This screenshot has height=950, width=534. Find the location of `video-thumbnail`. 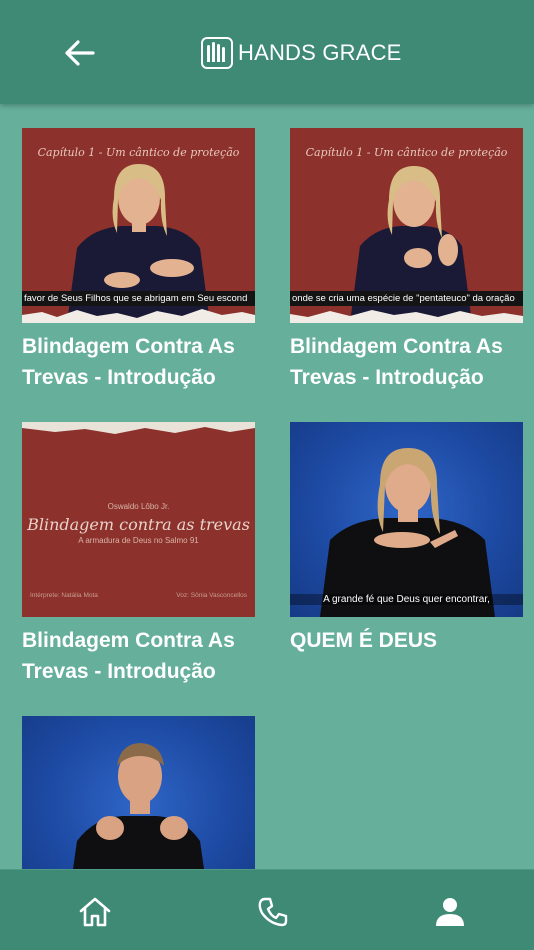

video-thumbnail is located at coordinates (138, 792).